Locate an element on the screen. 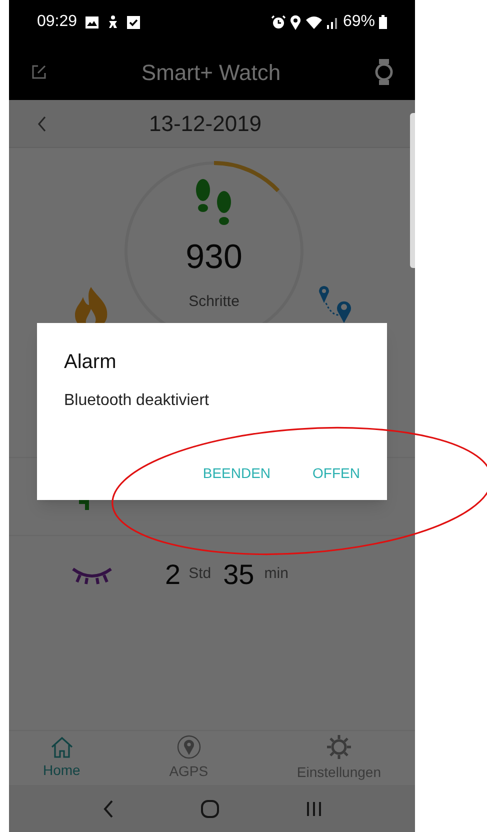 This screenshot has width=487, height=832. step-count: 930 is located at coordinates (214, 257).